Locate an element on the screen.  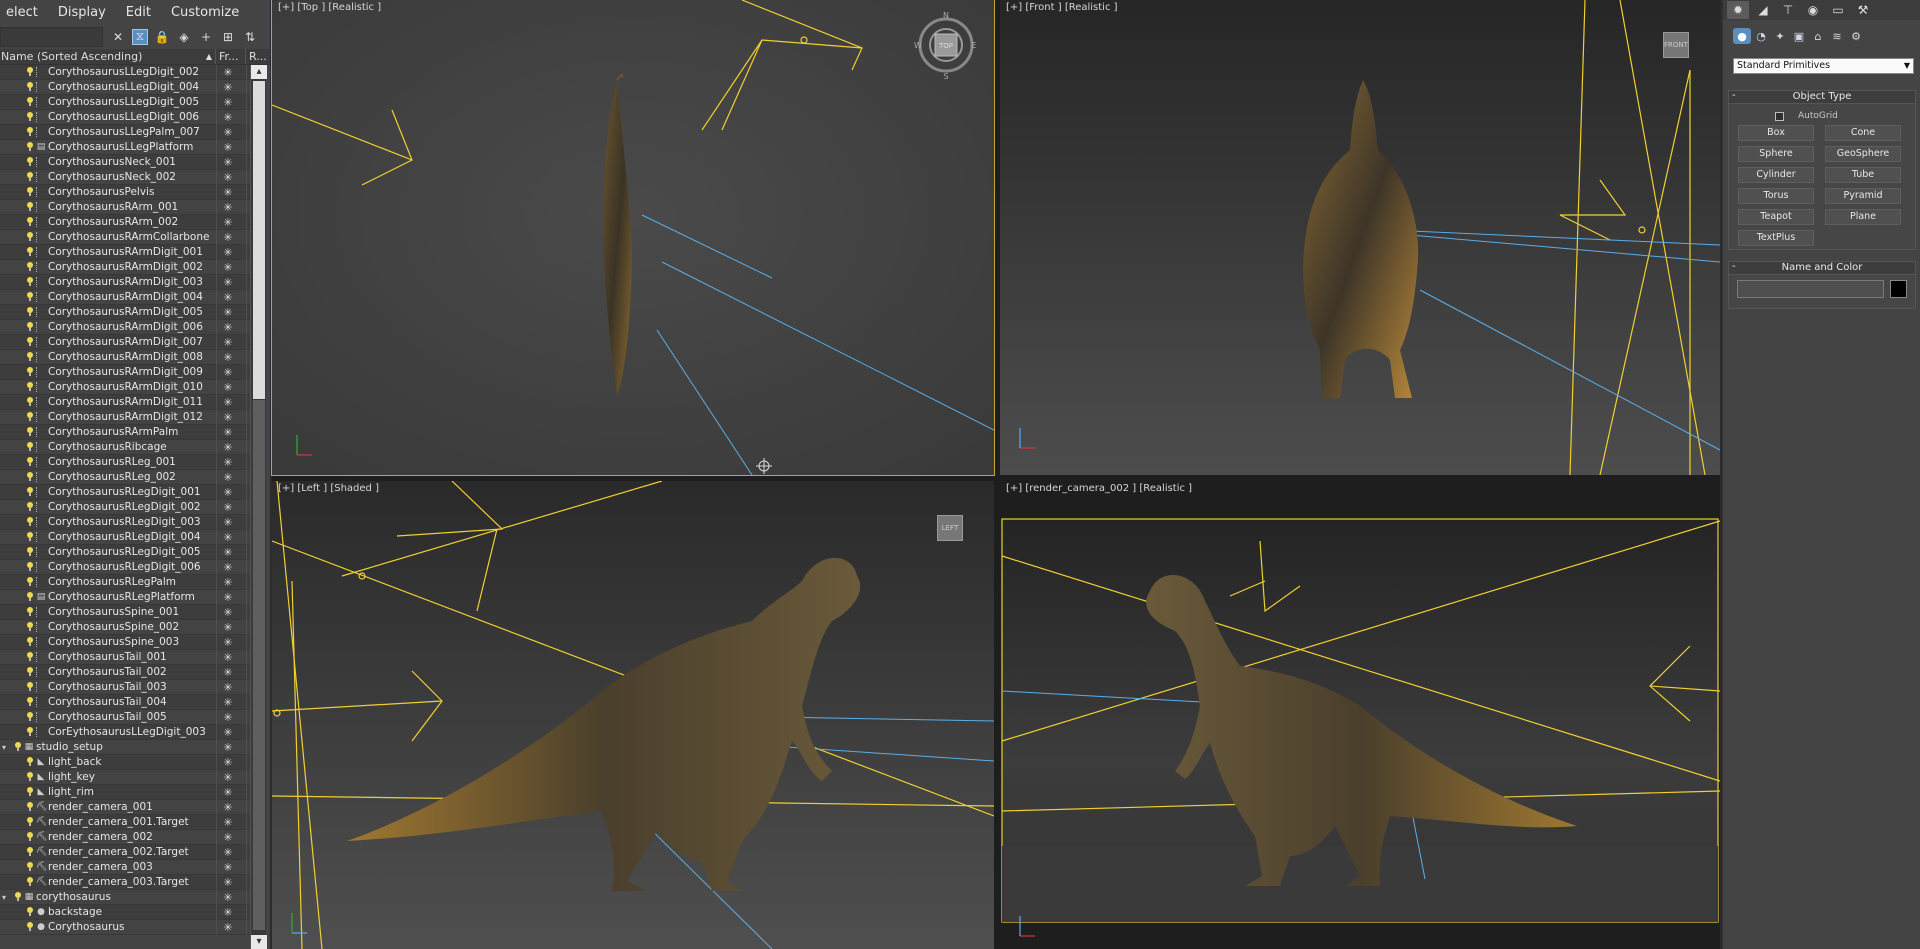
search-input is located at coordinates (51, 36).